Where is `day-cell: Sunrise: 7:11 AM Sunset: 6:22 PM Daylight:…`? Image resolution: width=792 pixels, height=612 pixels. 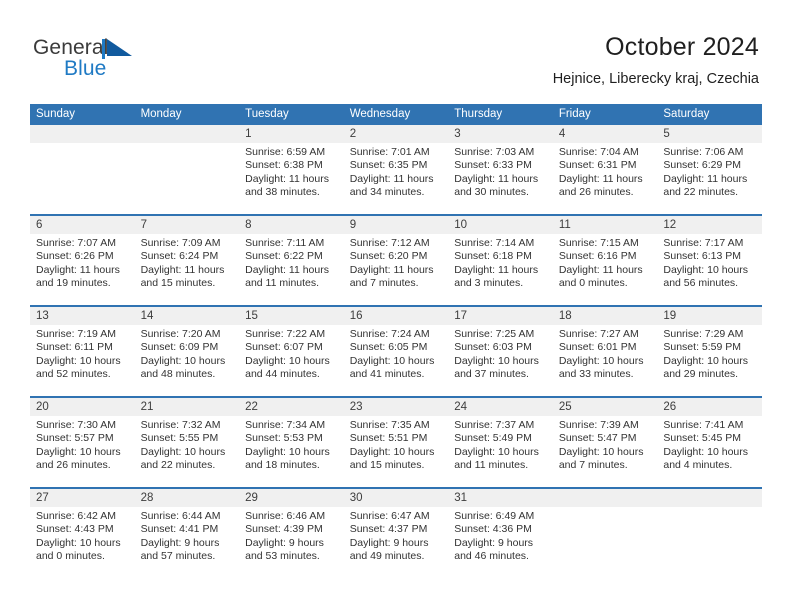
day-cell: Sunrise: 7:11 AM Sunset: 6:22 PM Daylight:… is located at coordinates (291, 270).